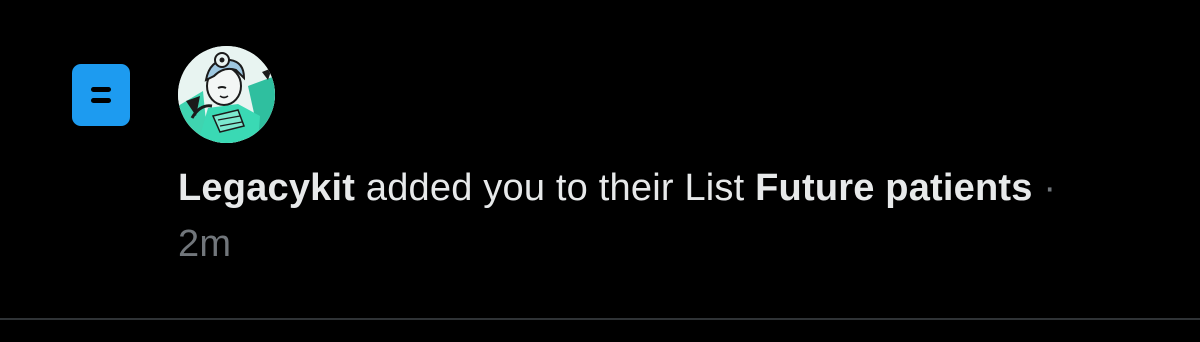  I want to click on actor-name: Legacykit, so click(266, 188).